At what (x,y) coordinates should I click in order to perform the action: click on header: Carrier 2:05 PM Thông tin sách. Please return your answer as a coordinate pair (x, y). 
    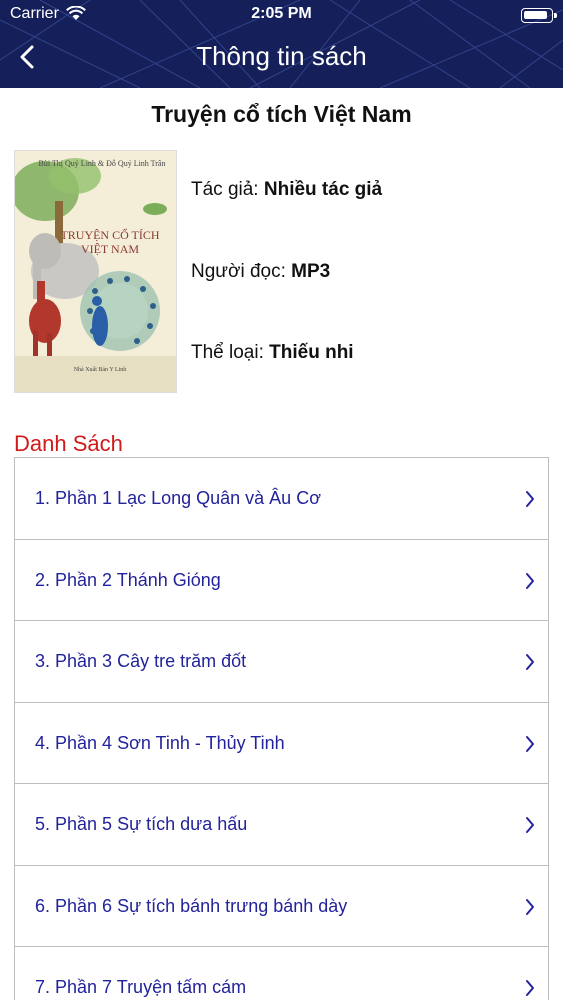
    Looking at the image, I should click on (281, 44).